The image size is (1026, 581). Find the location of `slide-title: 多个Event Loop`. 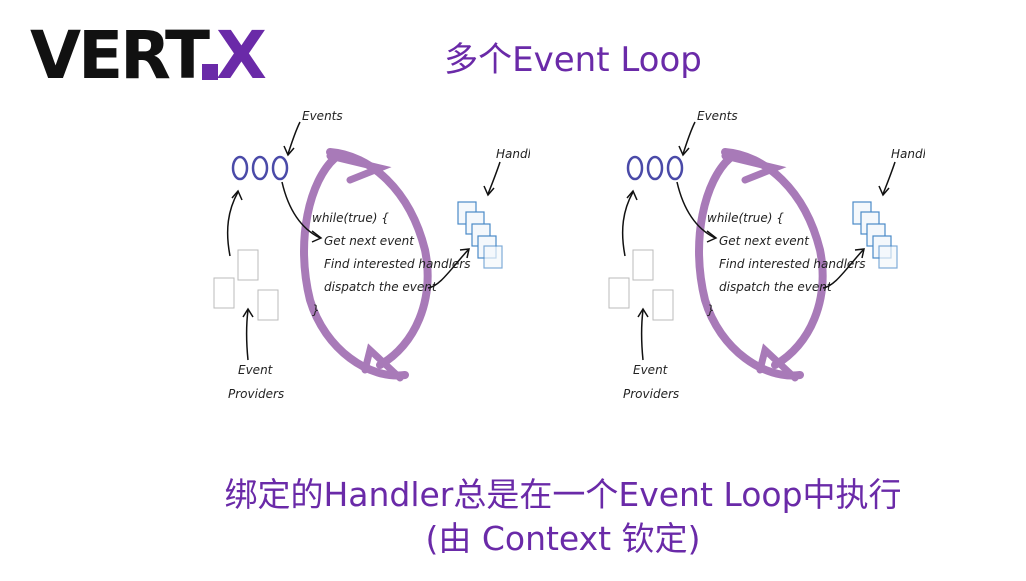

slide-title: 多个Event Loop is located at coordinates (573, 60).